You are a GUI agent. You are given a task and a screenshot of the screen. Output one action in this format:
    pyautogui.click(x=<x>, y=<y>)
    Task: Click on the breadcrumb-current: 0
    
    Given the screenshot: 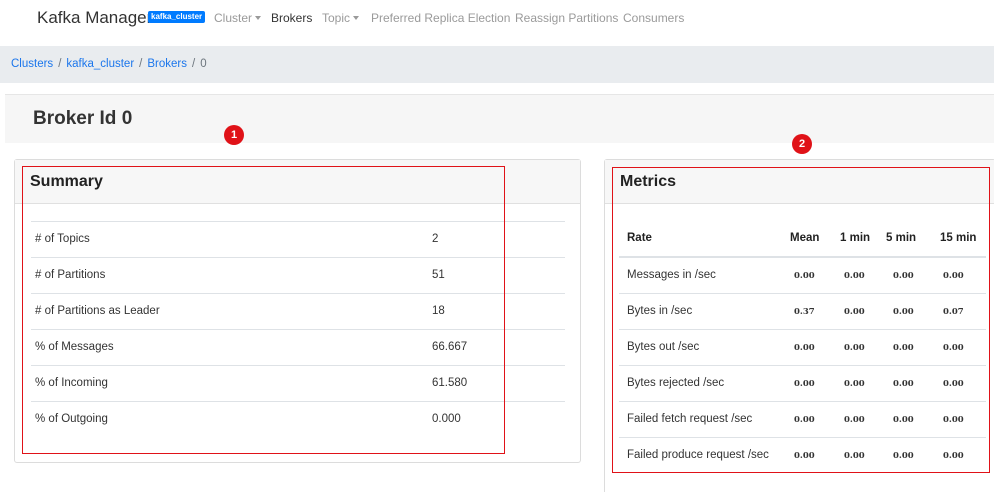 What is the action you would take?
    pyautogui.click(x=203, y=64)
    